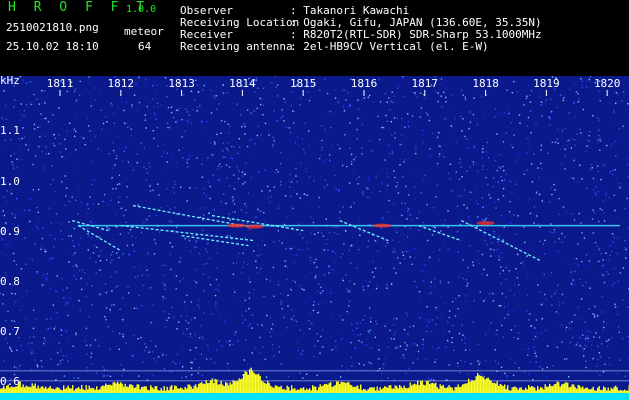 The width and height of the screenshot is (629, 400). Describe the element at coordinates (10, 181) in the screenshot. I see `y-tick-label: 1.0` at that location.